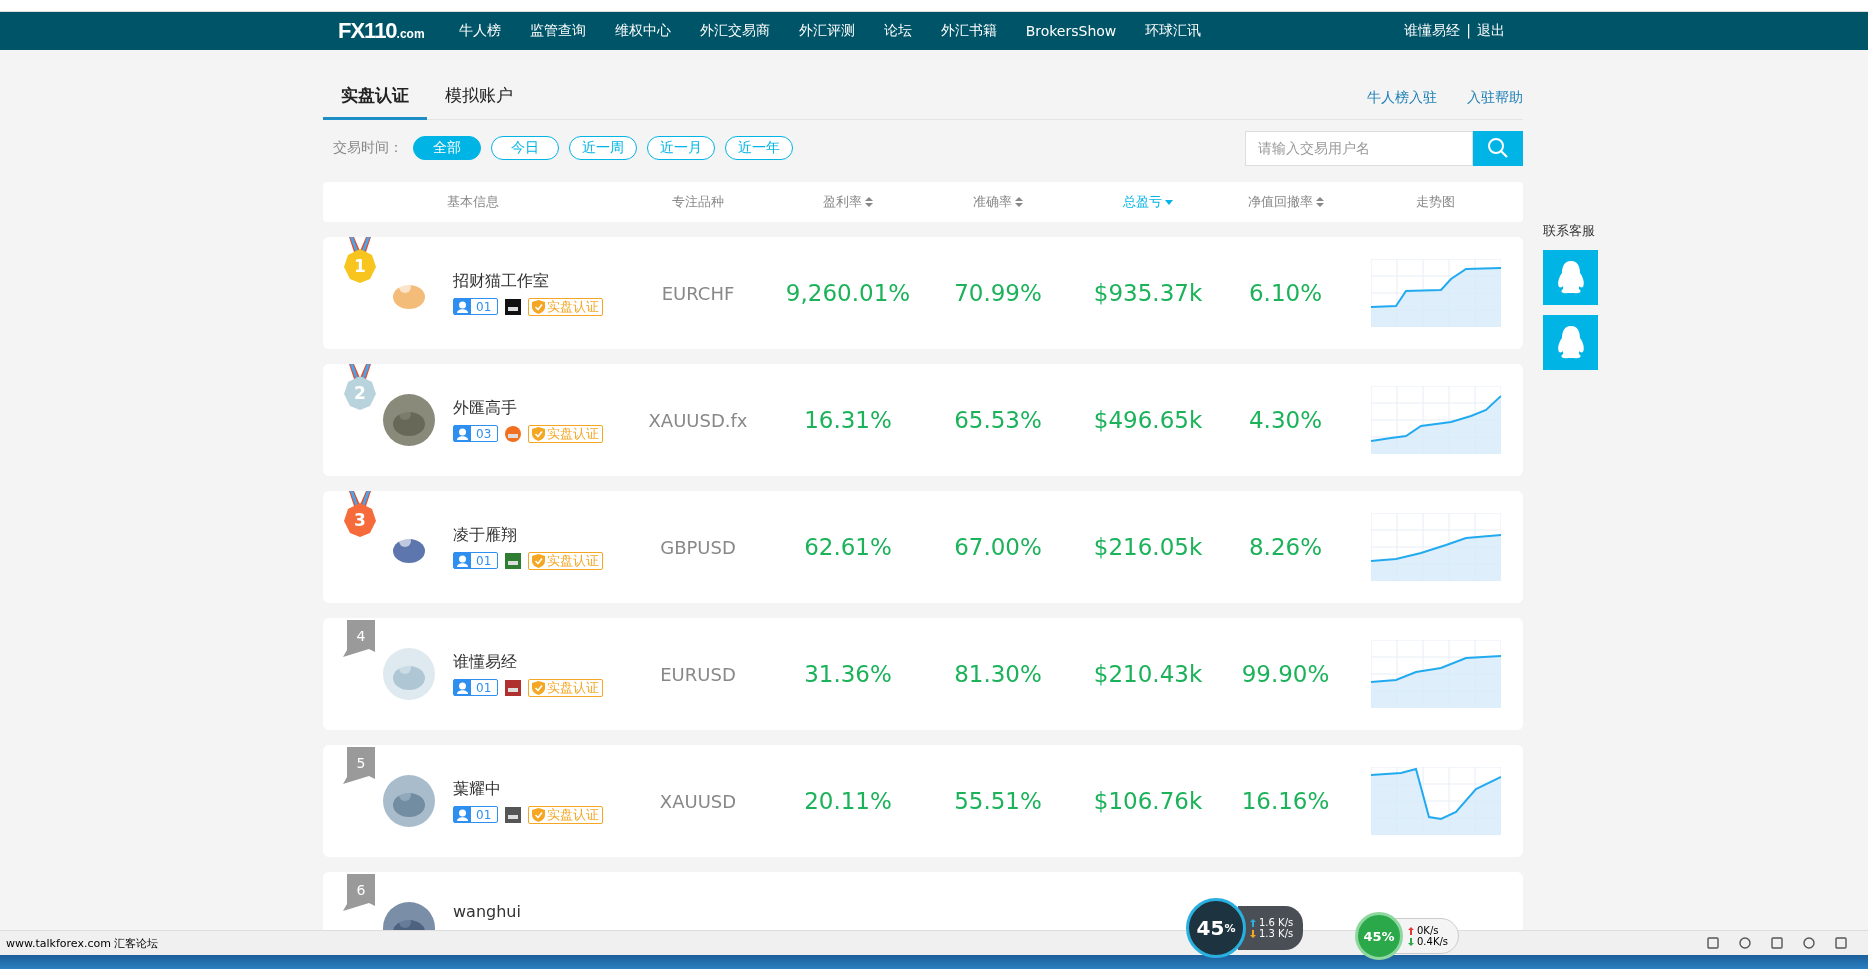 The height and width of the screenshot is (969, 1868). I want to click on product-symbol: XAUUSD, so click(698, 801).